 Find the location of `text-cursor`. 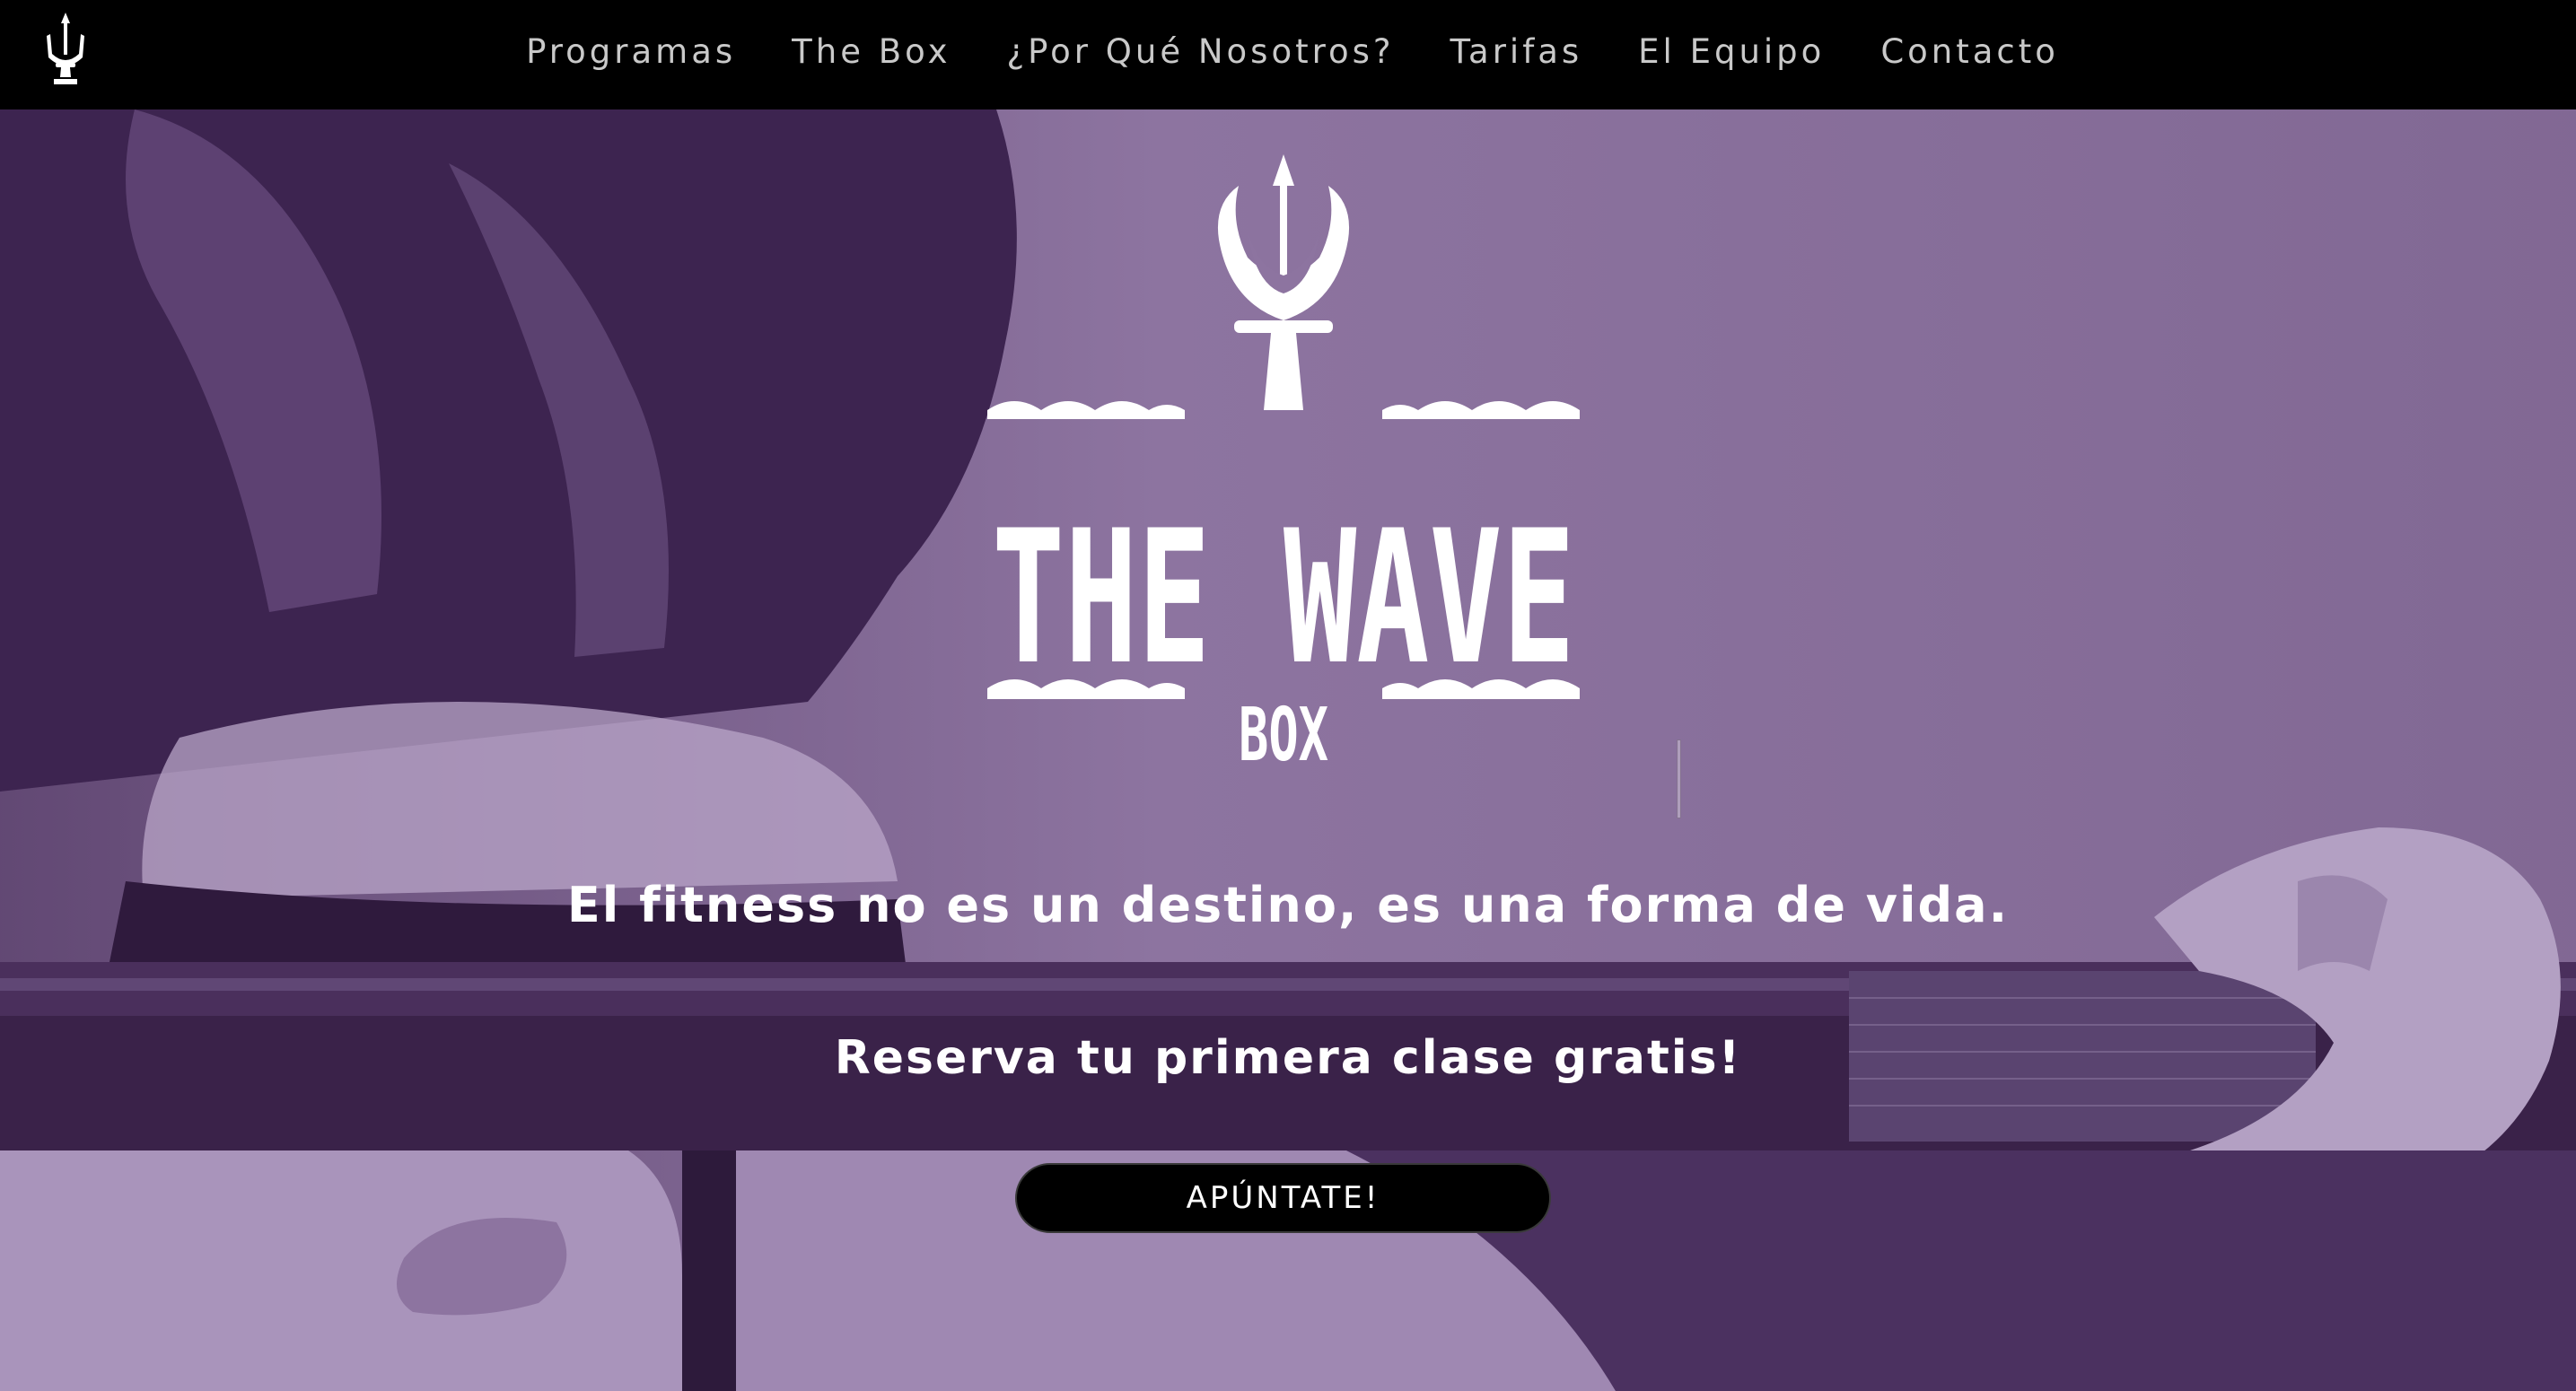

text-cursor is located at coordinates (1679, 778).